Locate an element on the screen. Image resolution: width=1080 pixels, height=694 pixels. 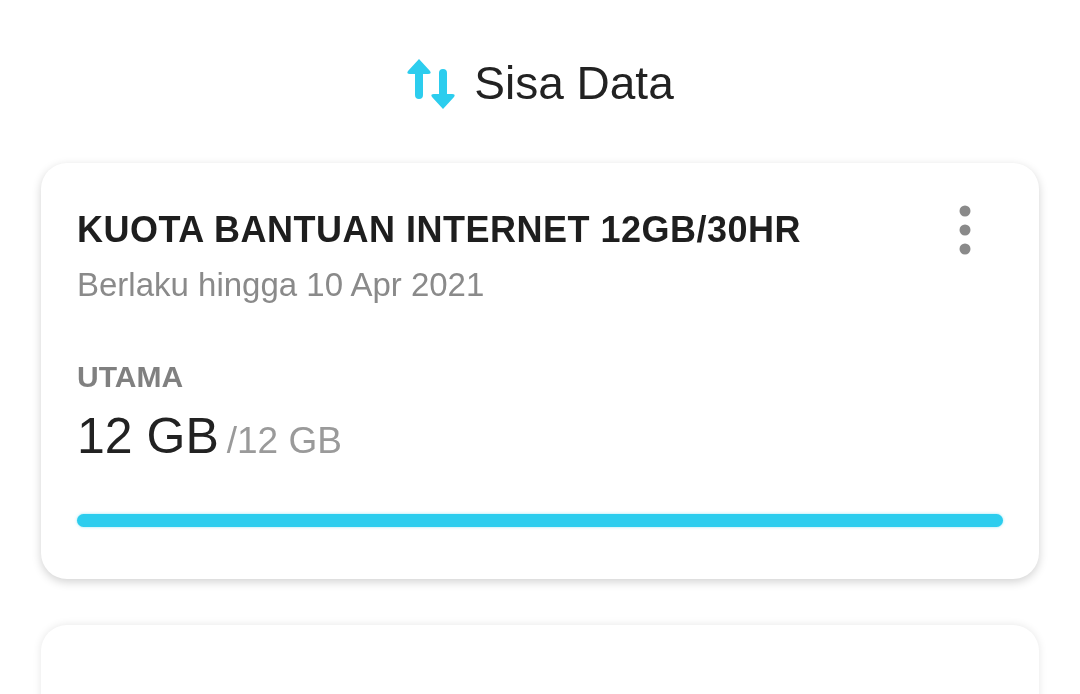
package-title: KUOTA BANTUAN INTERNET 12GB/30HR is located at coordinates (439, 230).